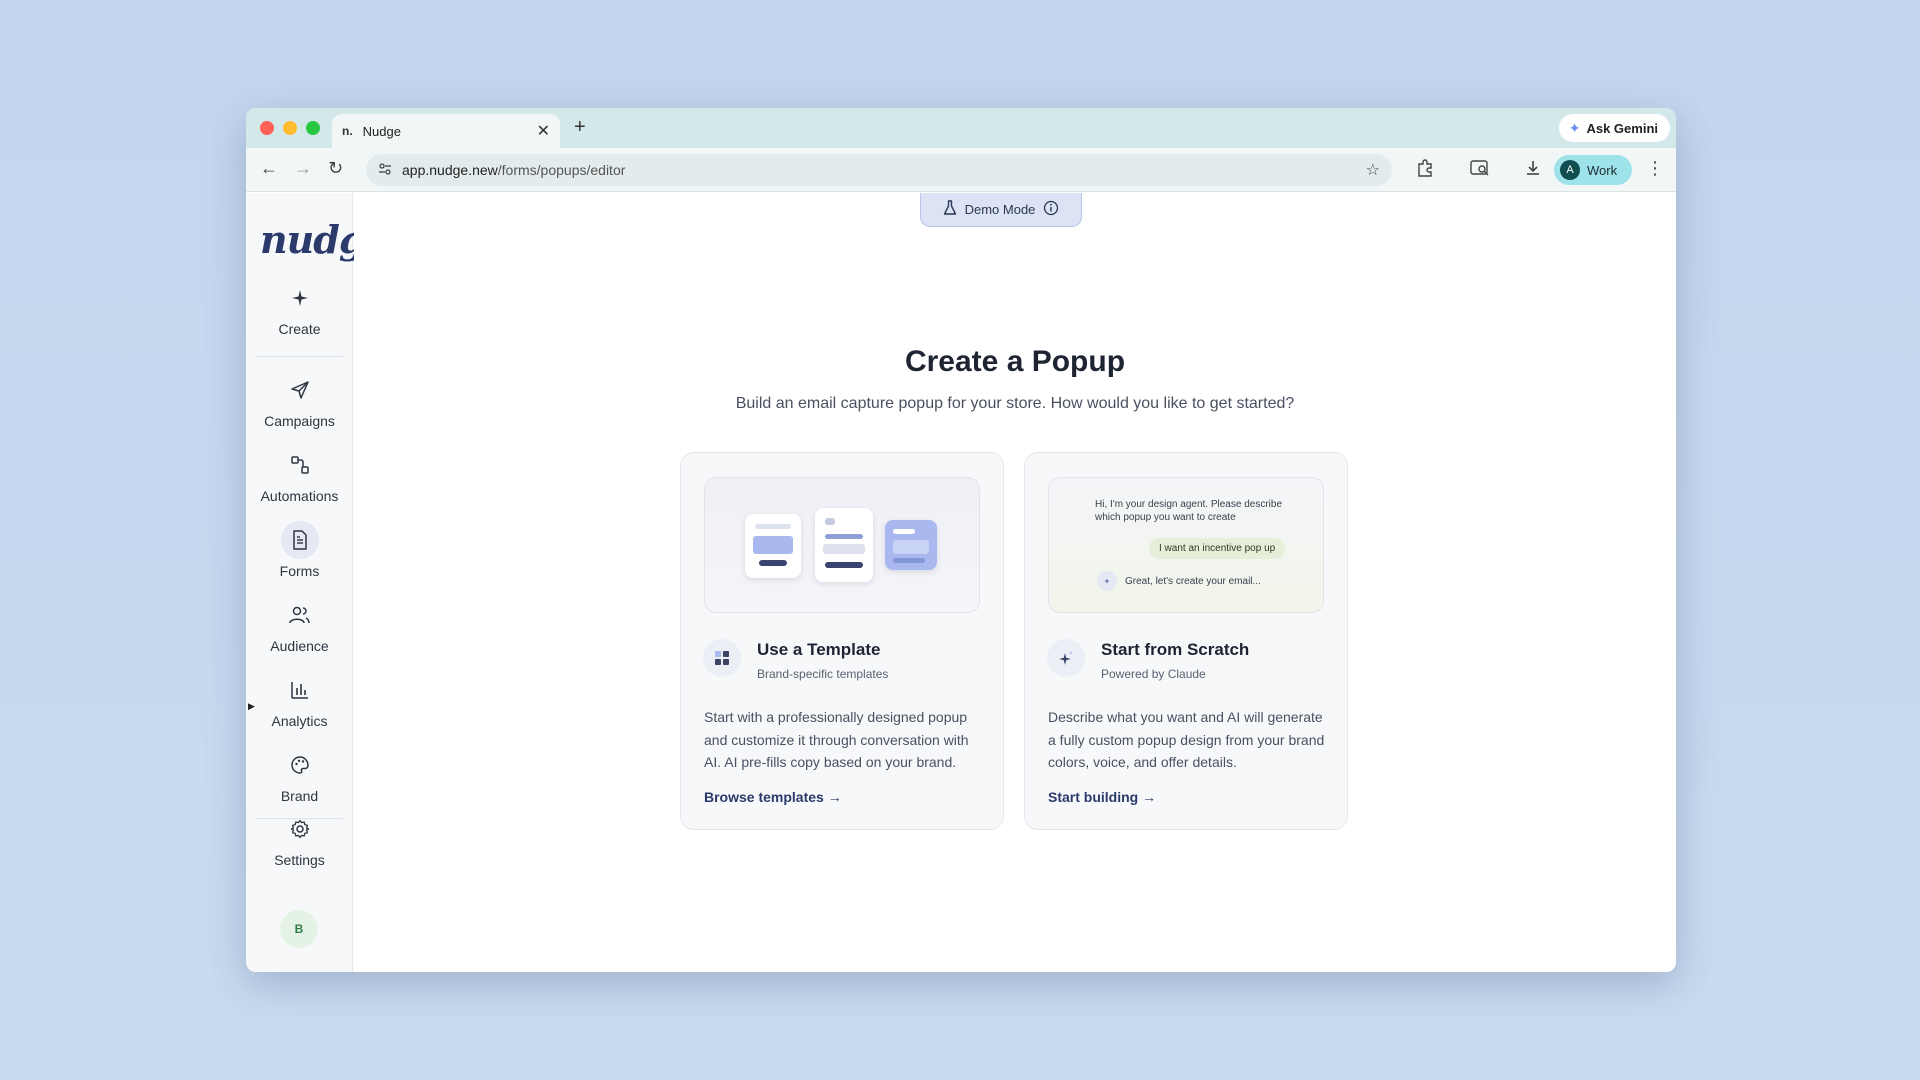 This screenshot has height=1080, width=1920. I want to click on flask-icon, so click(950, 209).